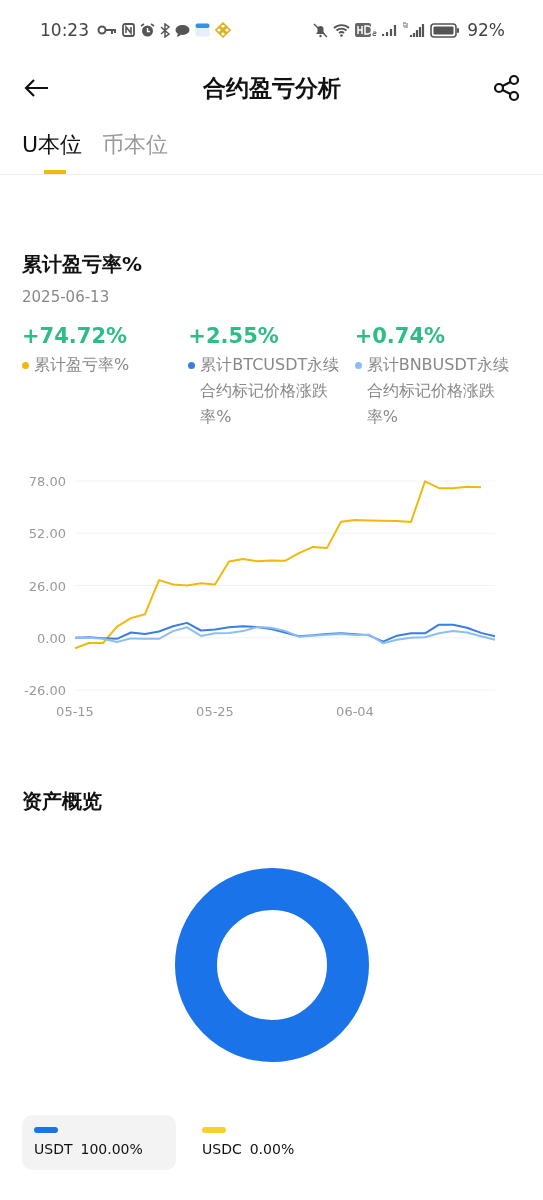 Image resolution: width=543 pixels, height=1200 pixels. What do you see at coordinates (47, 534) in the screenshot?
I see `y-tick-label: 52.00` at bounding box center [47, 534].